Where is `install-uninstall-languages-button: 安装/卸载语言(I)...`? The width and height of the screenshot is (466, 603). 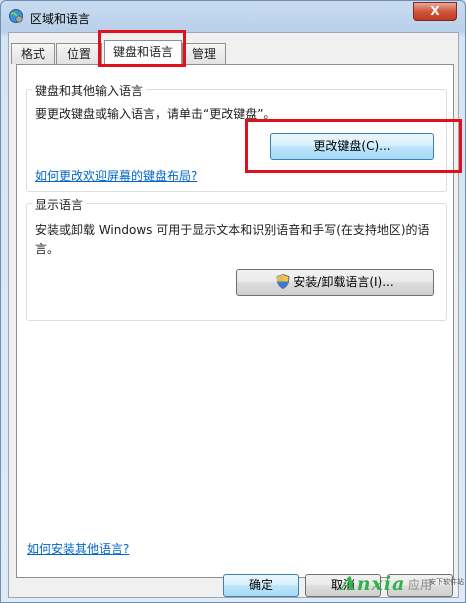 install-uninstall-languages-button: 安装/卸载语言(I)... is located at coordinates (335, 282).